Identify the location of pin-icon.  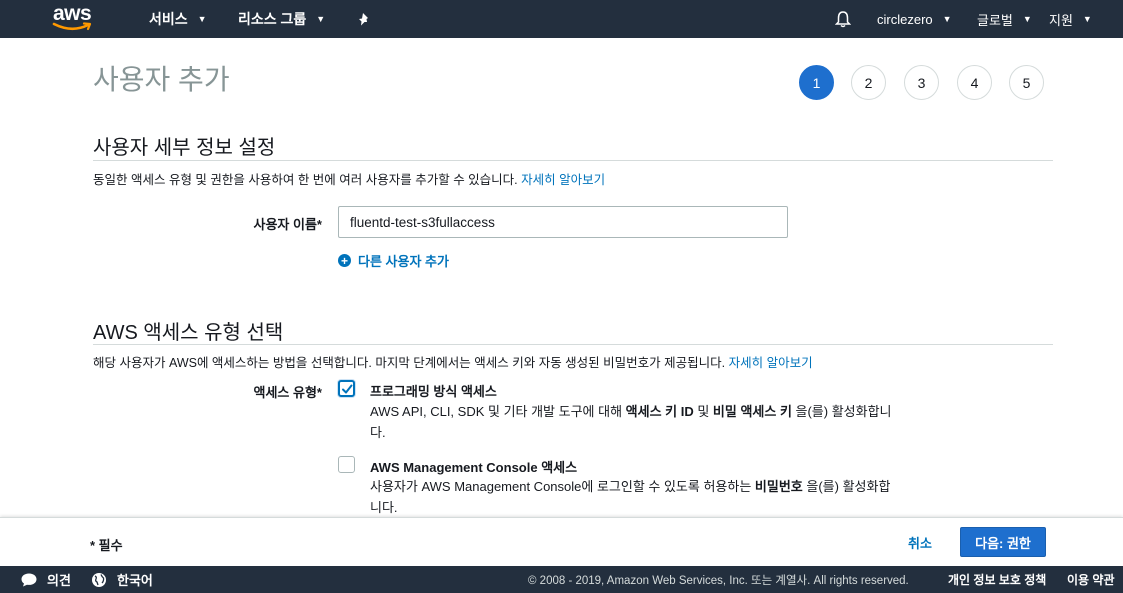
(363, 19).